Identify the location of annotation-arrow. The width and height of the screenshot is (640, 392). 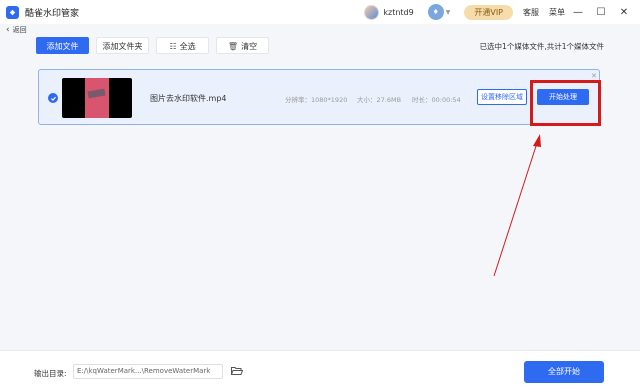
(517, 205).